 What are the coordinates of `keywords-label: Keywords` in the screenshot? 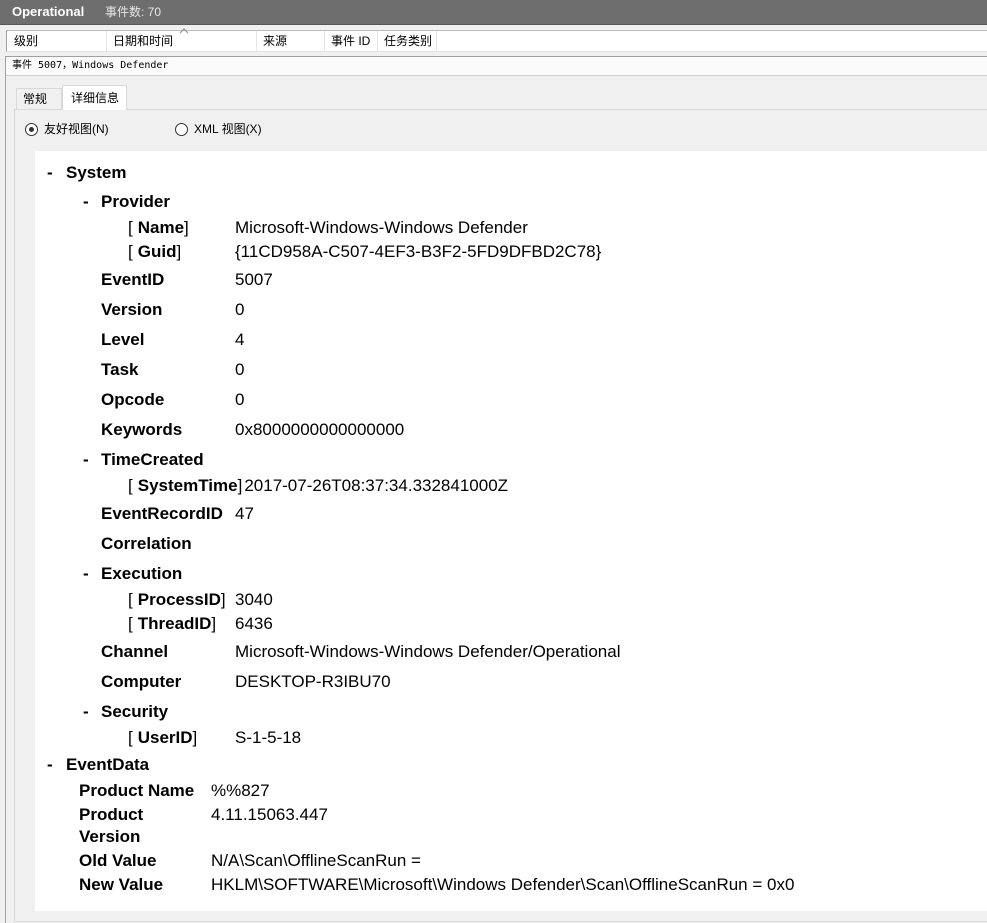 It's located at (142, 429).